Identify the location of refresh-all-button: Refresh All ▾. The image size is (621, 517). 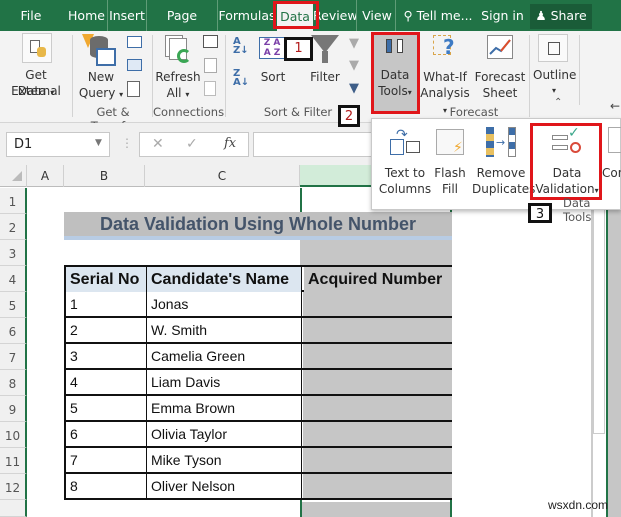
(178, 66).